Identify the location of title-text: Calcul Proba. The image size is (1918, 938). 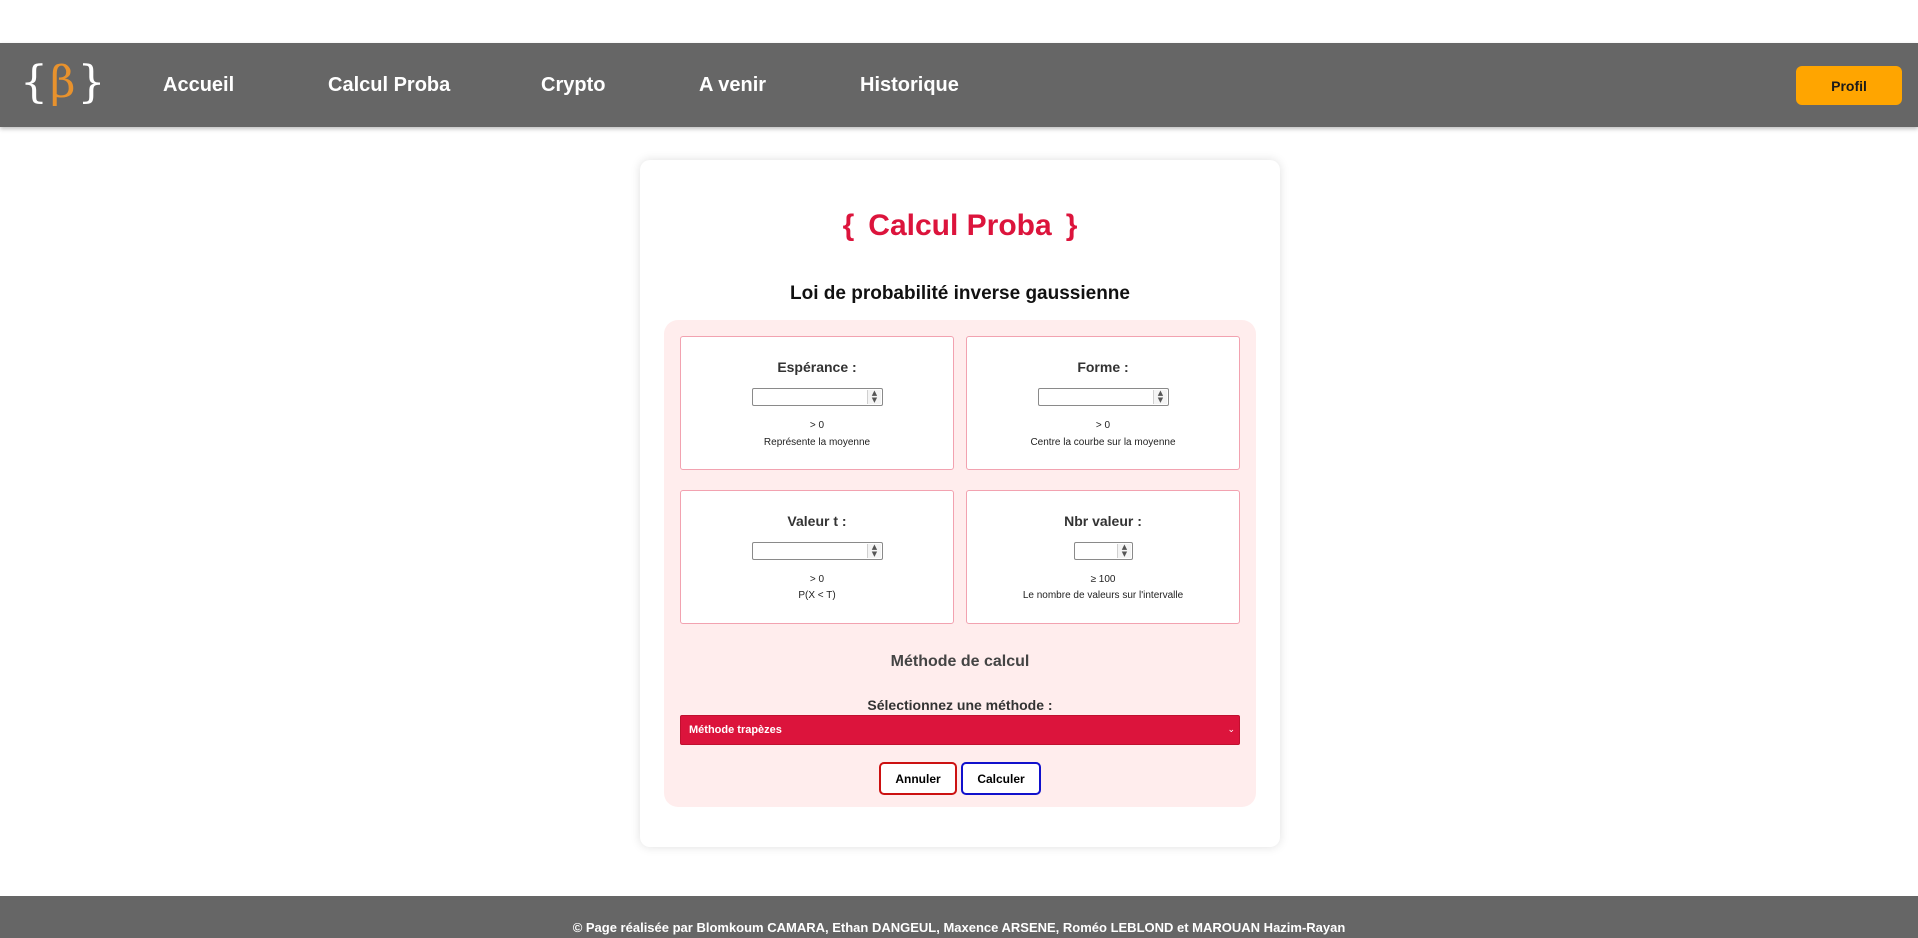
(960, 225).